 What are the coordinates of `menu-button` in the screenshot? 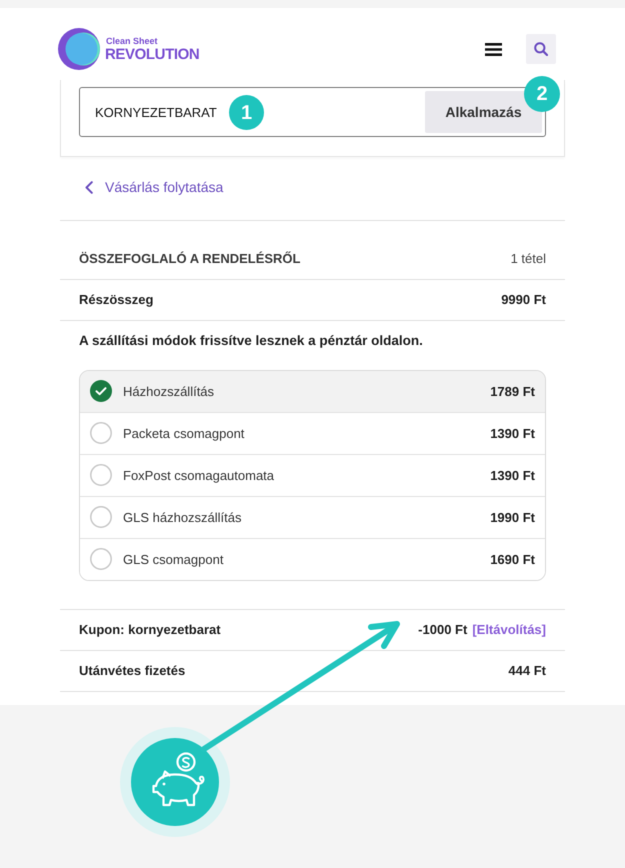 It's located at (493, 49).